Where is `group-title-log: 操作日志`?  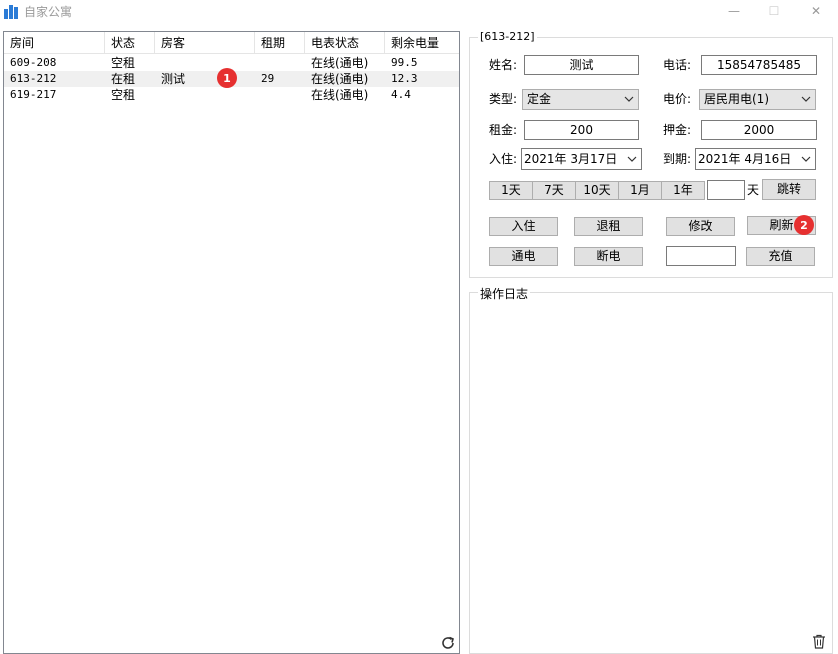
group-title-log: 操作日志 is located at coordinates (504, 293).